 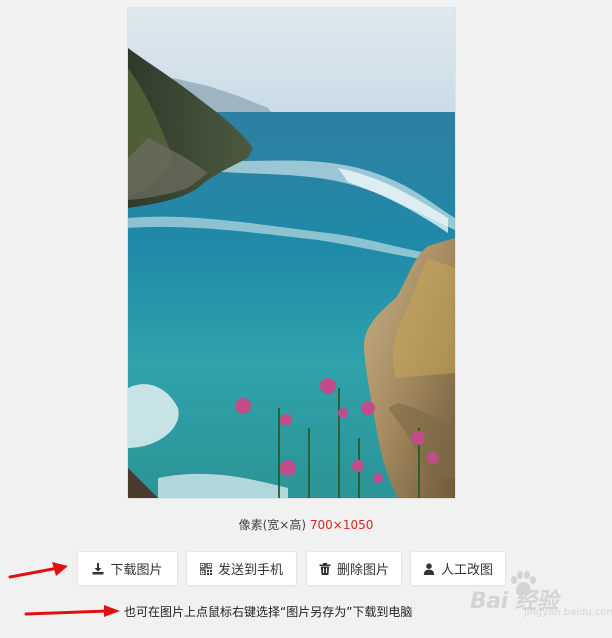 What do you see at coordinates (568, 612) in the screenshot?
I see `watermark-subtext: jingyan.baidu.com` at bounding box center [568, 612].